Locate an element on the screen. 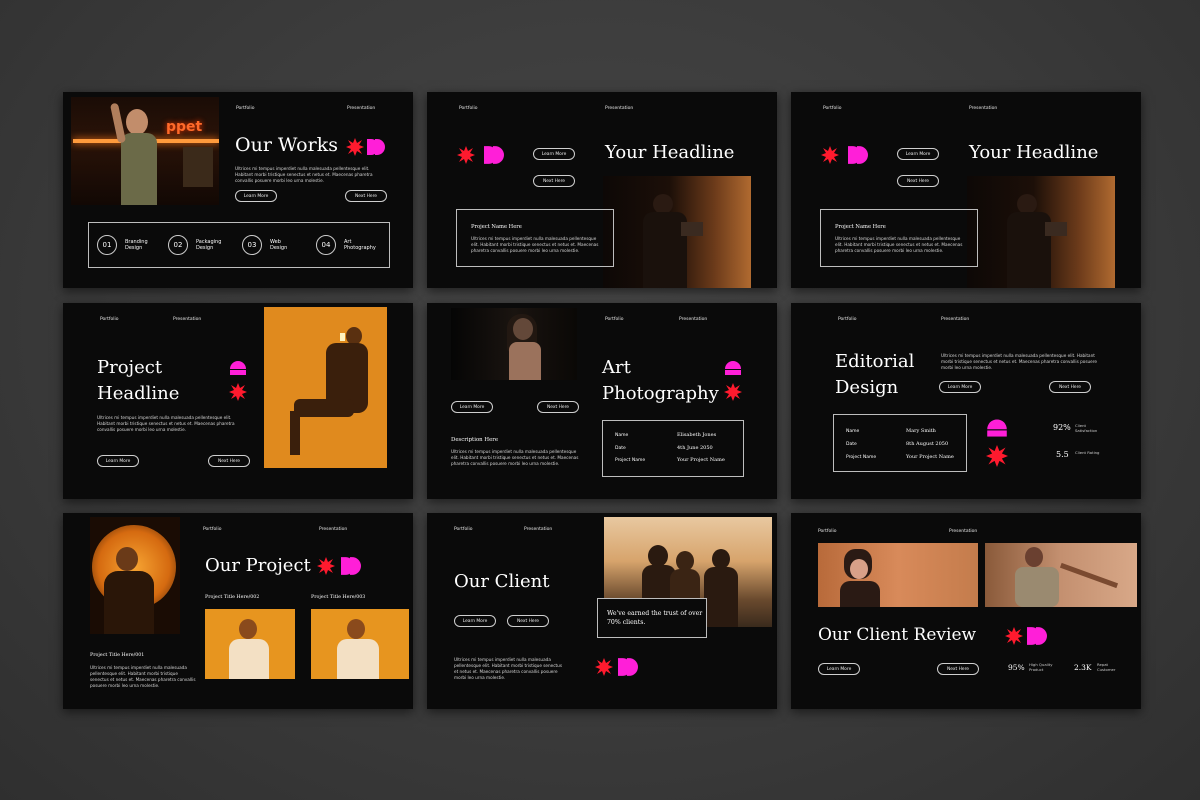  project-caption: Project Title Here/002 is located at coordinates (232, 597).